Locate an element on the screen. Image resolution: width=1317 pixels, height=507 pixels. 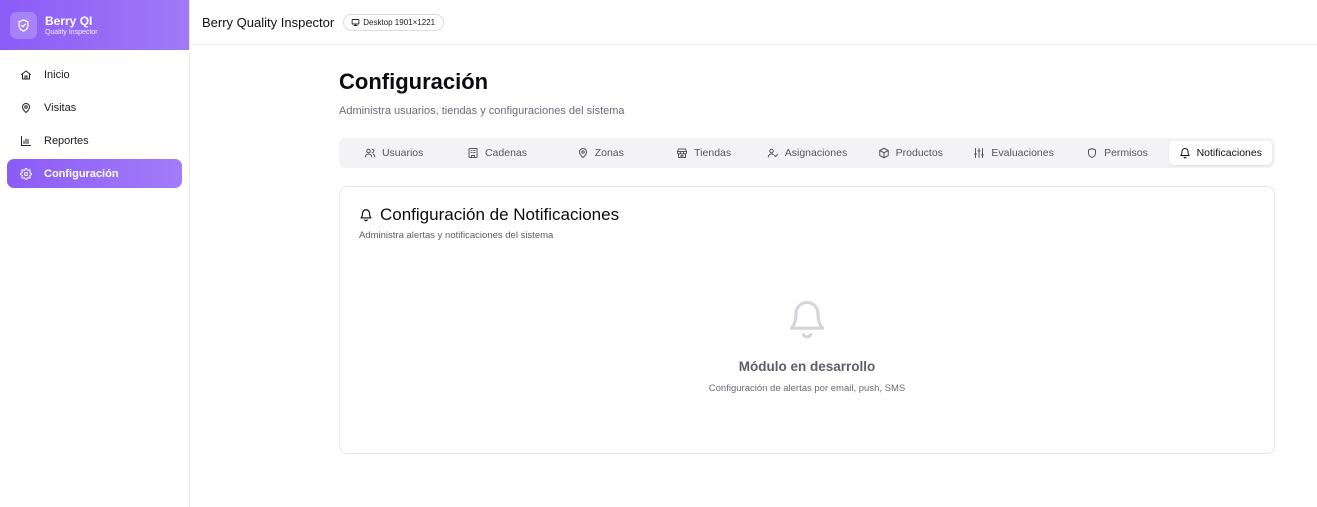
store-icon is located at coordinates (682, 153).